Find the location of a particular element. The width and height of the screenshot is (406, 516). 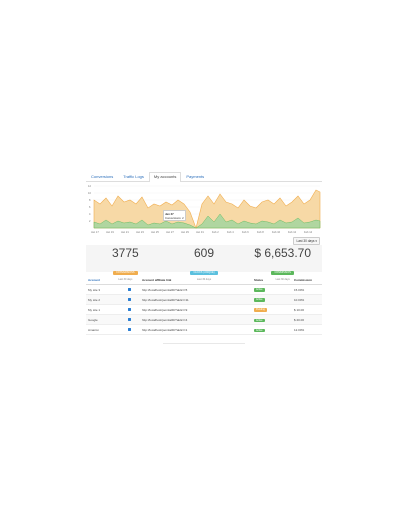

date-range-dropdown: Last 30 days ▾ is located at coordinates (306, 241).